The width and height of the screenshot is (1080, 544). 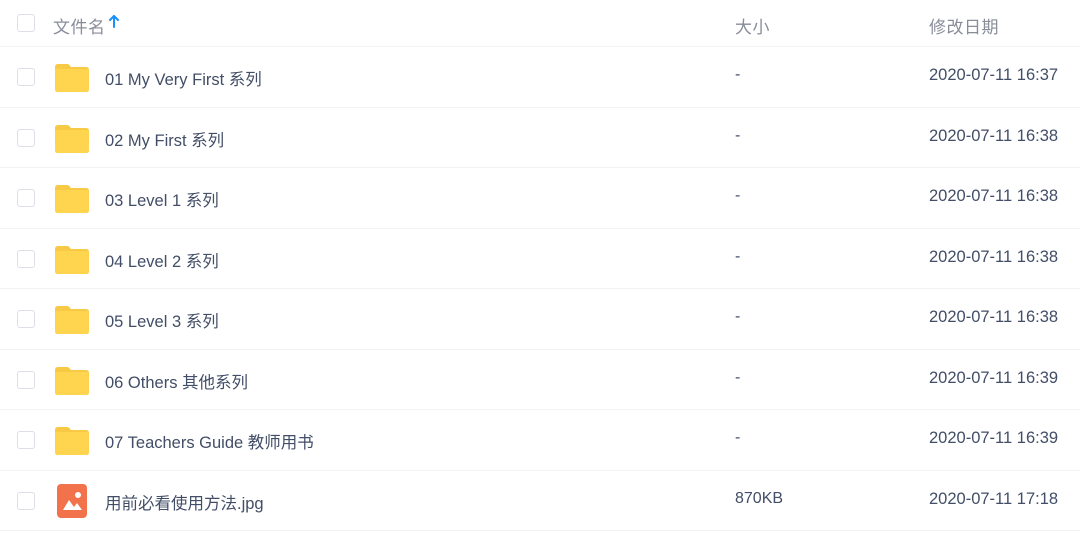 What do you see at coordinates (114, 22) in the screenshot?
I see `arrow-up-icon` at bounding box center [114, 22].